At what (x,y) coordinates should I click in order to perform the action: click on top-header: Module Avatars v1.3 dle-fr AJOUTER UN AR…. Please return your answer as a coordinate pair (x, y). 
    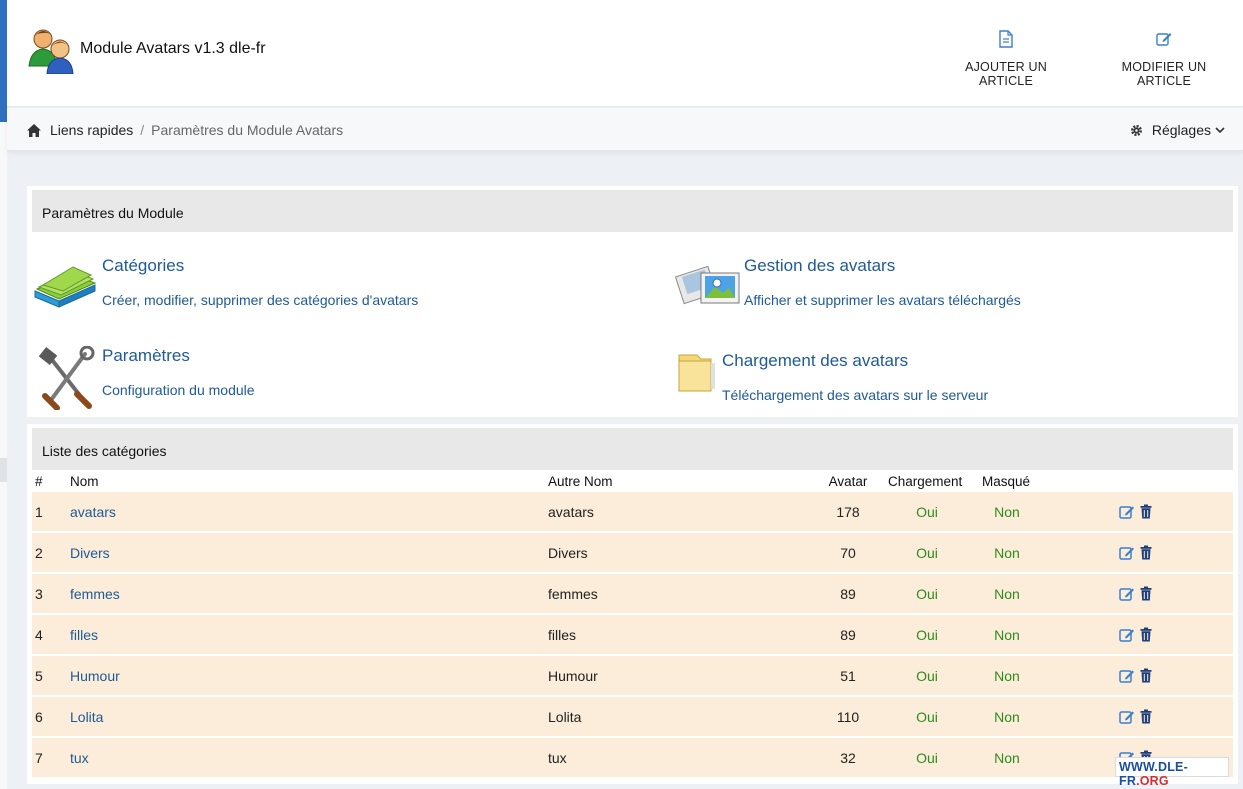
    Looking at the image, I should click on (625, 53).